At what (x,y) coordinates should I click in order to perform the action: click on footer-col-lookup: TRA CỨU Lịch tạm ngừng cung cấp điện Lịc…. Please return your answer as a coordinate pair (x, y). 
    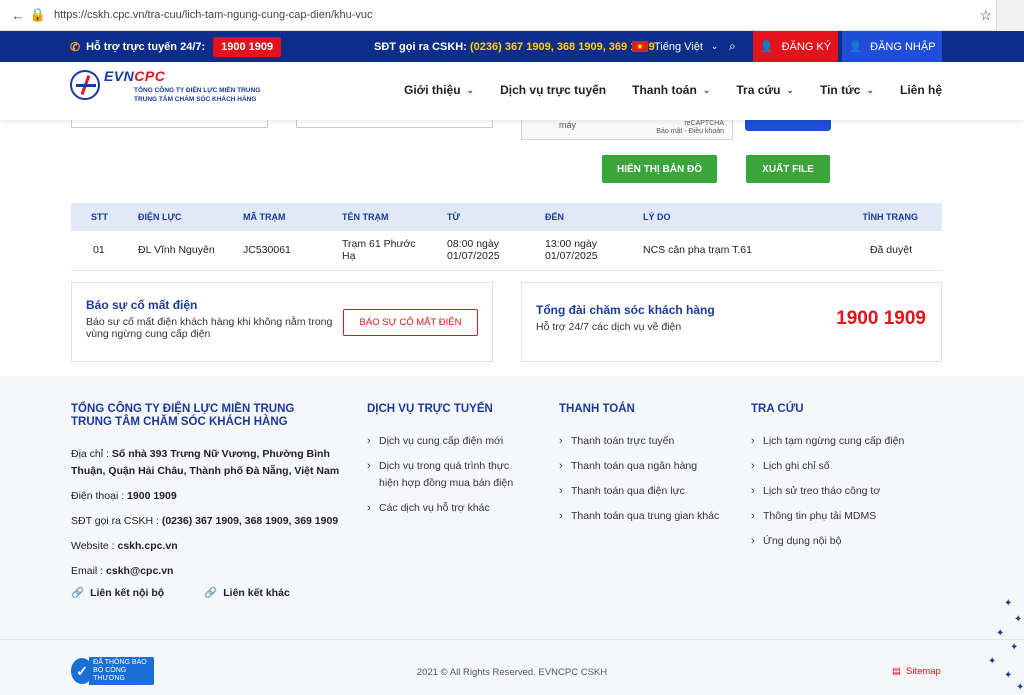
    Looking at the image, I should click on (846, 480).